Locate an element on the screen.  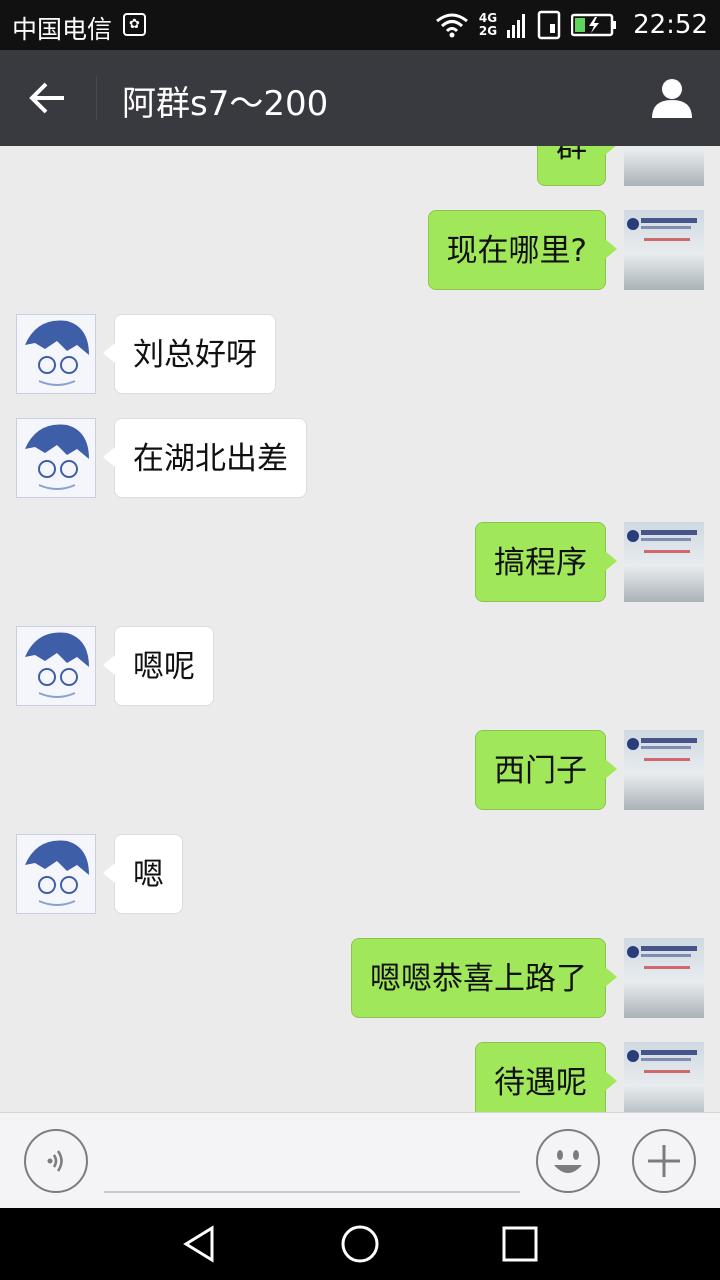
system-nav-bar is located at coordinates (360, 1244).